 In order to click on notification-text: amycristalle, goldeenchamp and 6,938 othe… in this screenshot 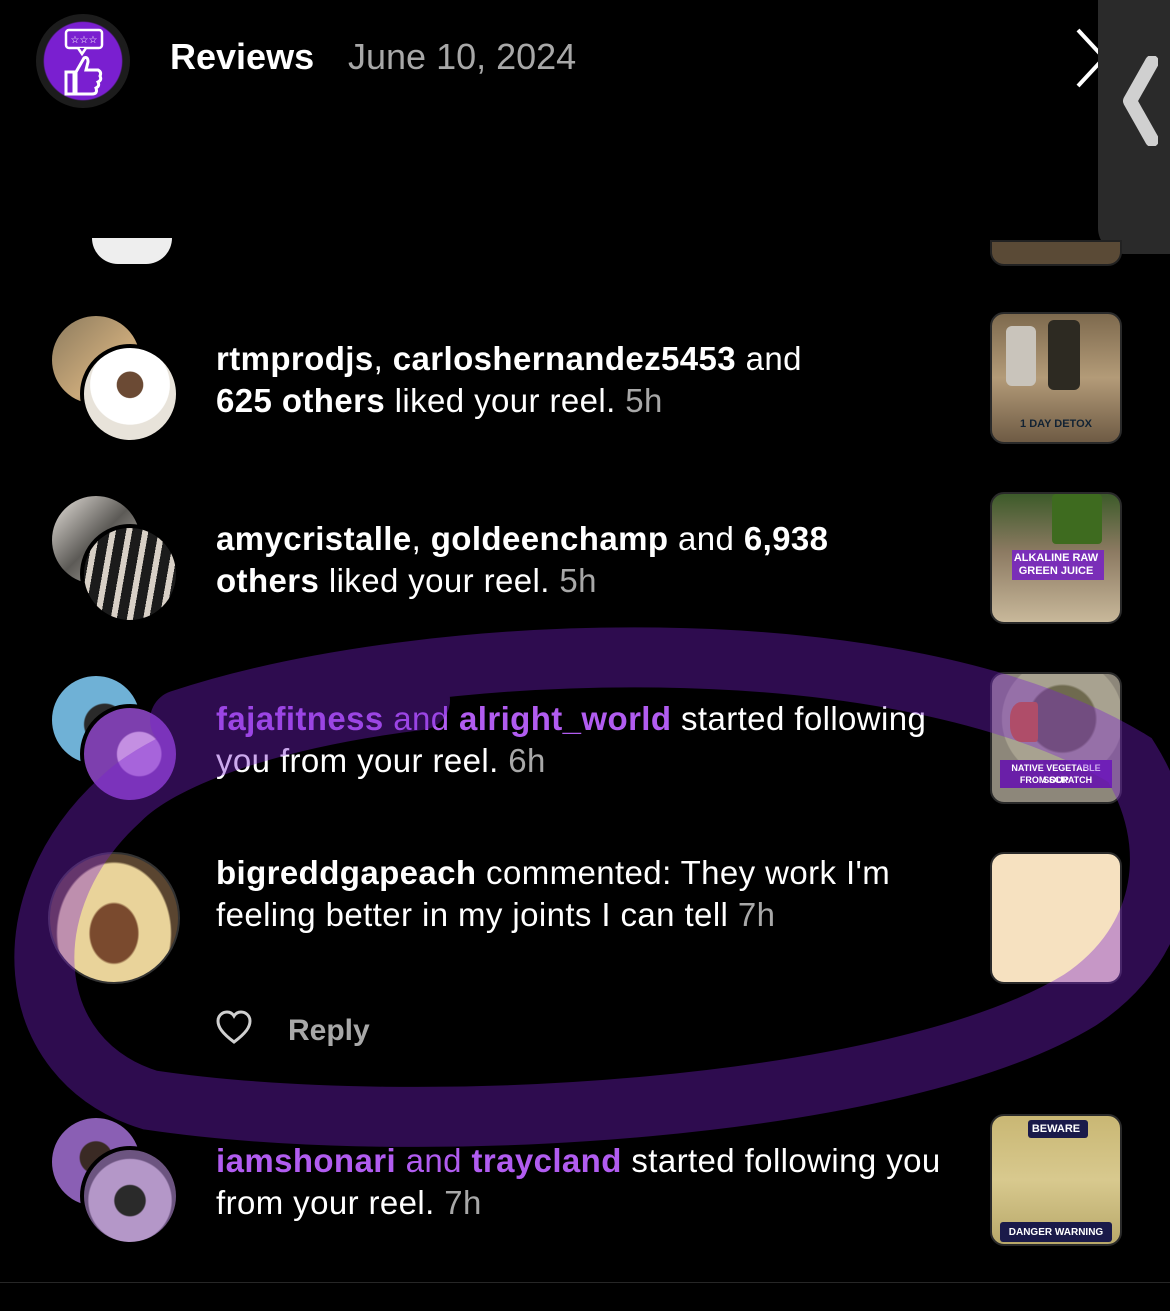, I will do `click(586, 560)`.